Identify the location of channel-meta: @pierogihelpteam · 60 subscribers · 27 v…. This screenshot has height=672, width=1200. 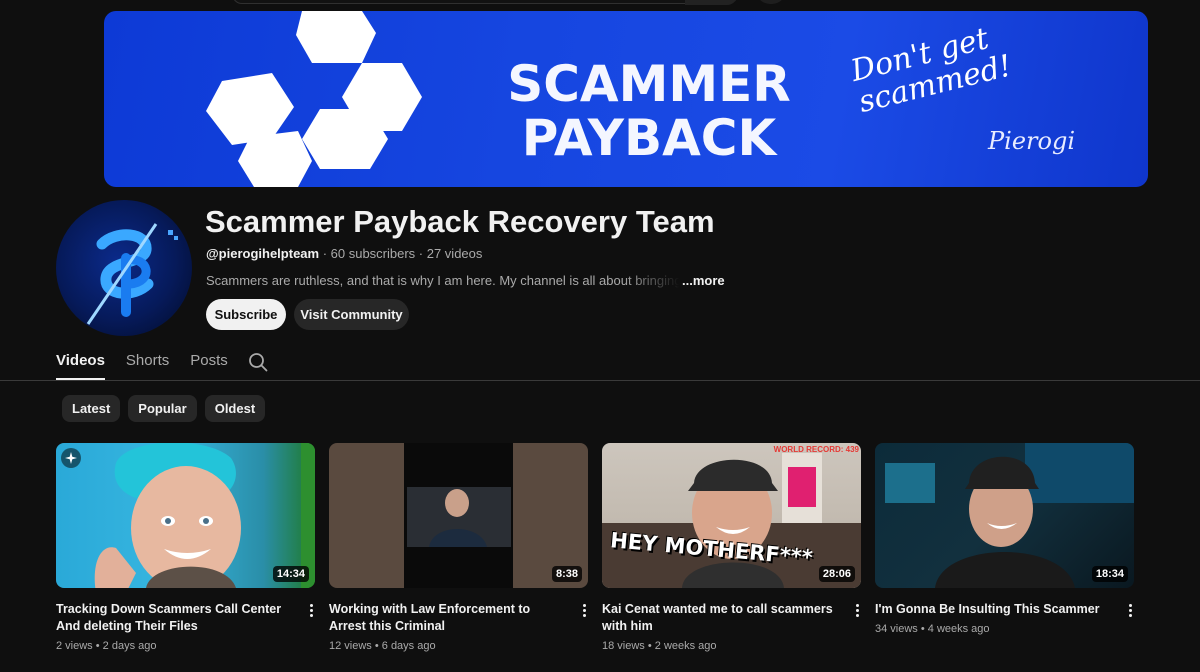
(344, 253).